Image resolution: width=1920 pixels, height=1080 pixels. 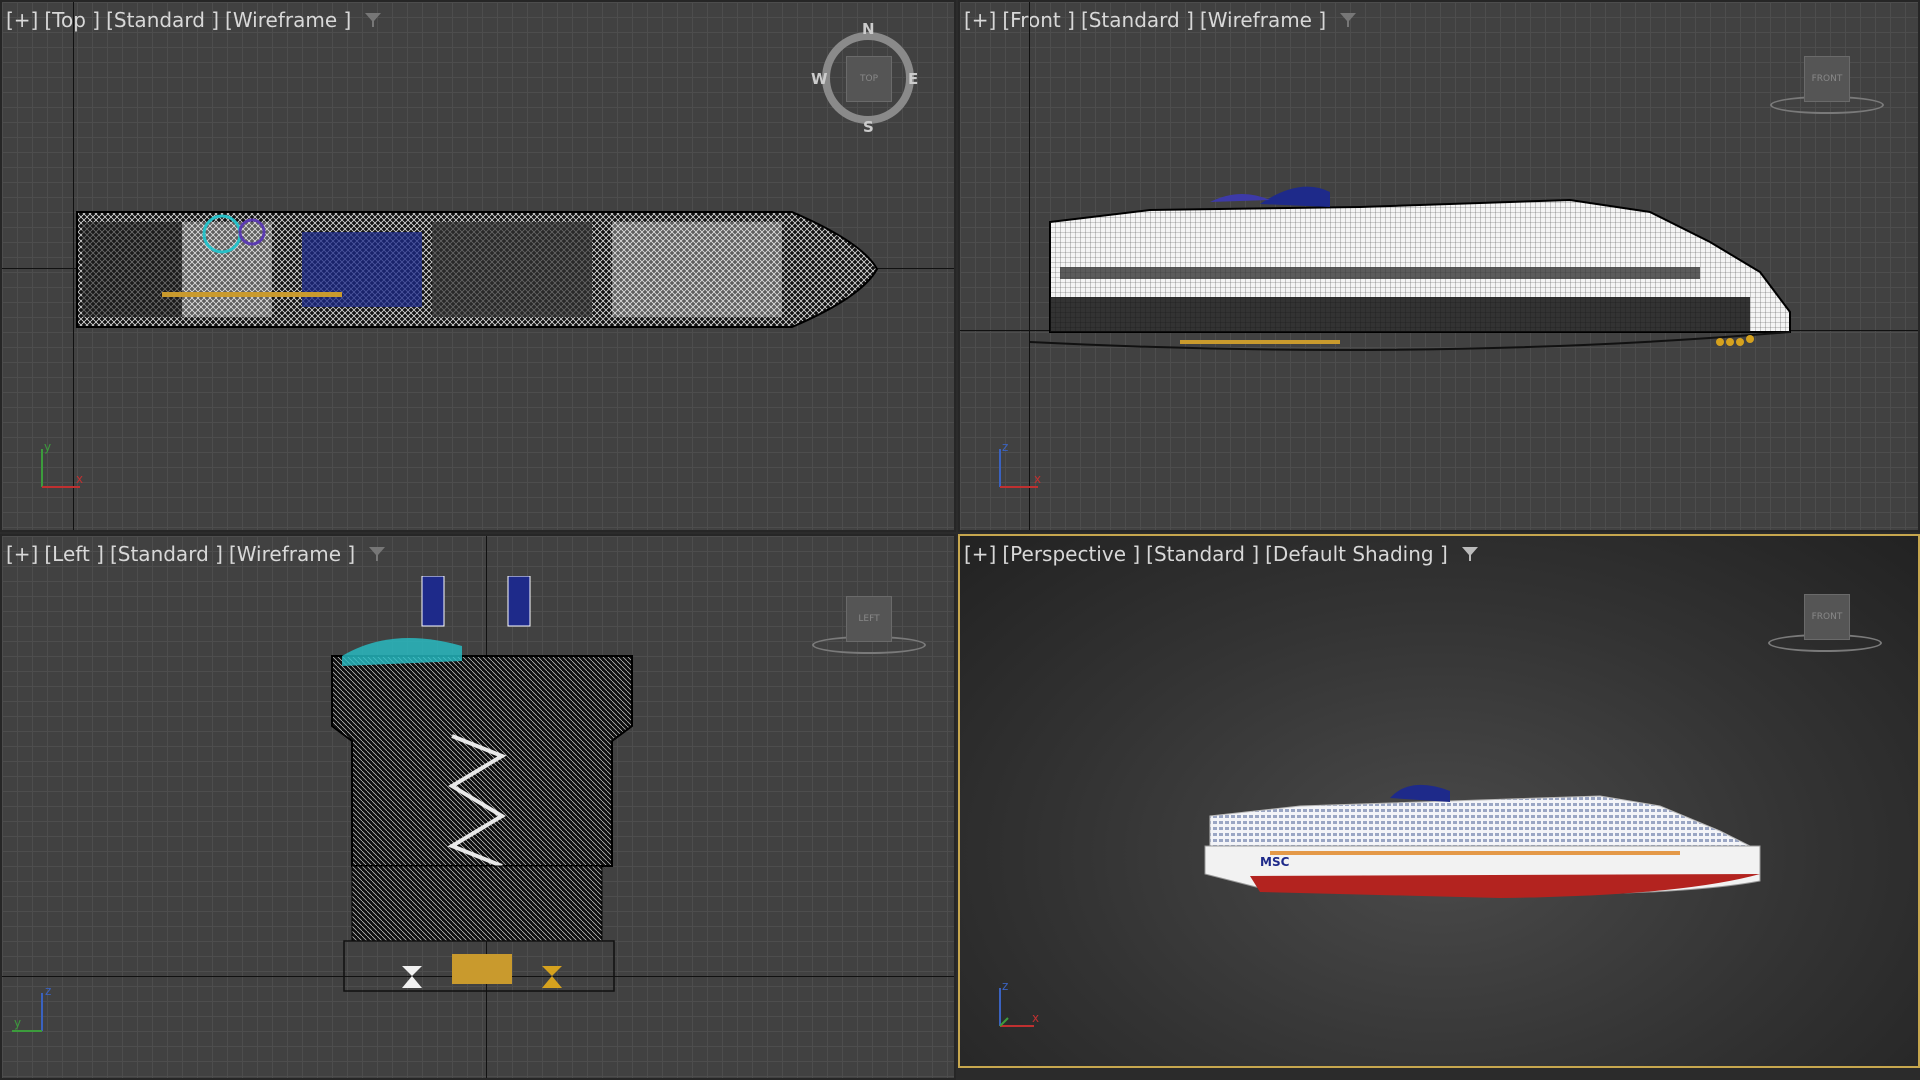 I want to click on ship-wireframe-left, so click(x=482, y=816).